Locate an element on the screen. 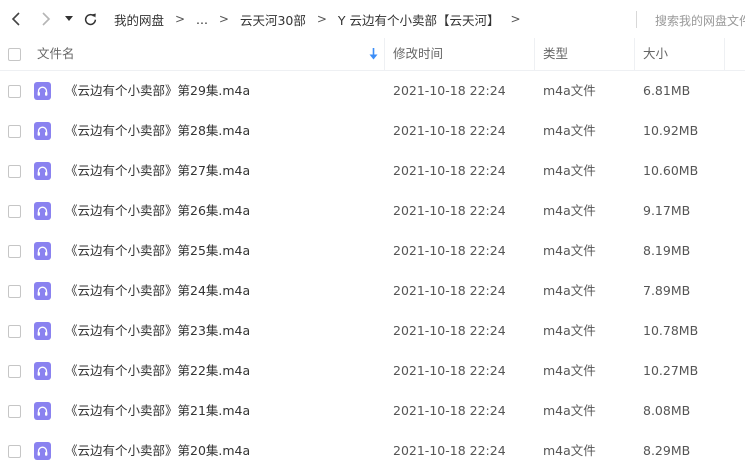  breadcrumb-item: 云天河30部 is located at coordinates (273, 19).